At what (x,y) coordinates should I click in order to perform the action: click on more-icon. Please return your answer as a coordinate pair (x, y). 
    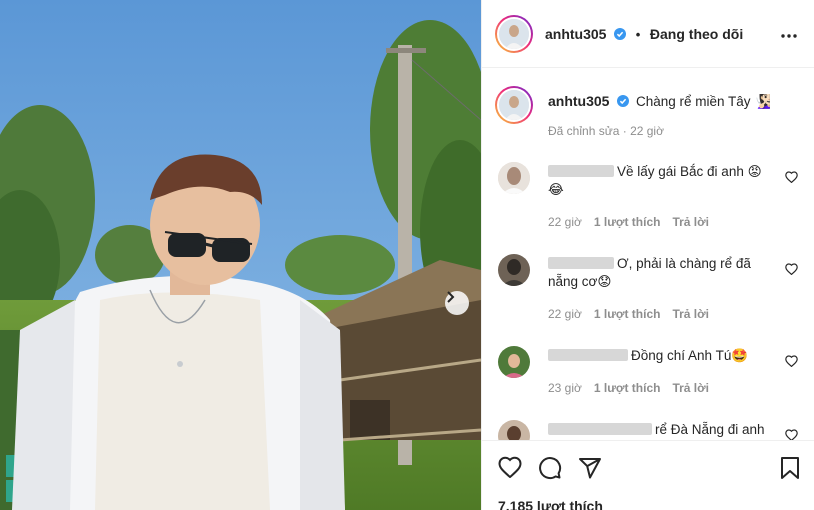
    Looking at the image, I should click on (789, 33).